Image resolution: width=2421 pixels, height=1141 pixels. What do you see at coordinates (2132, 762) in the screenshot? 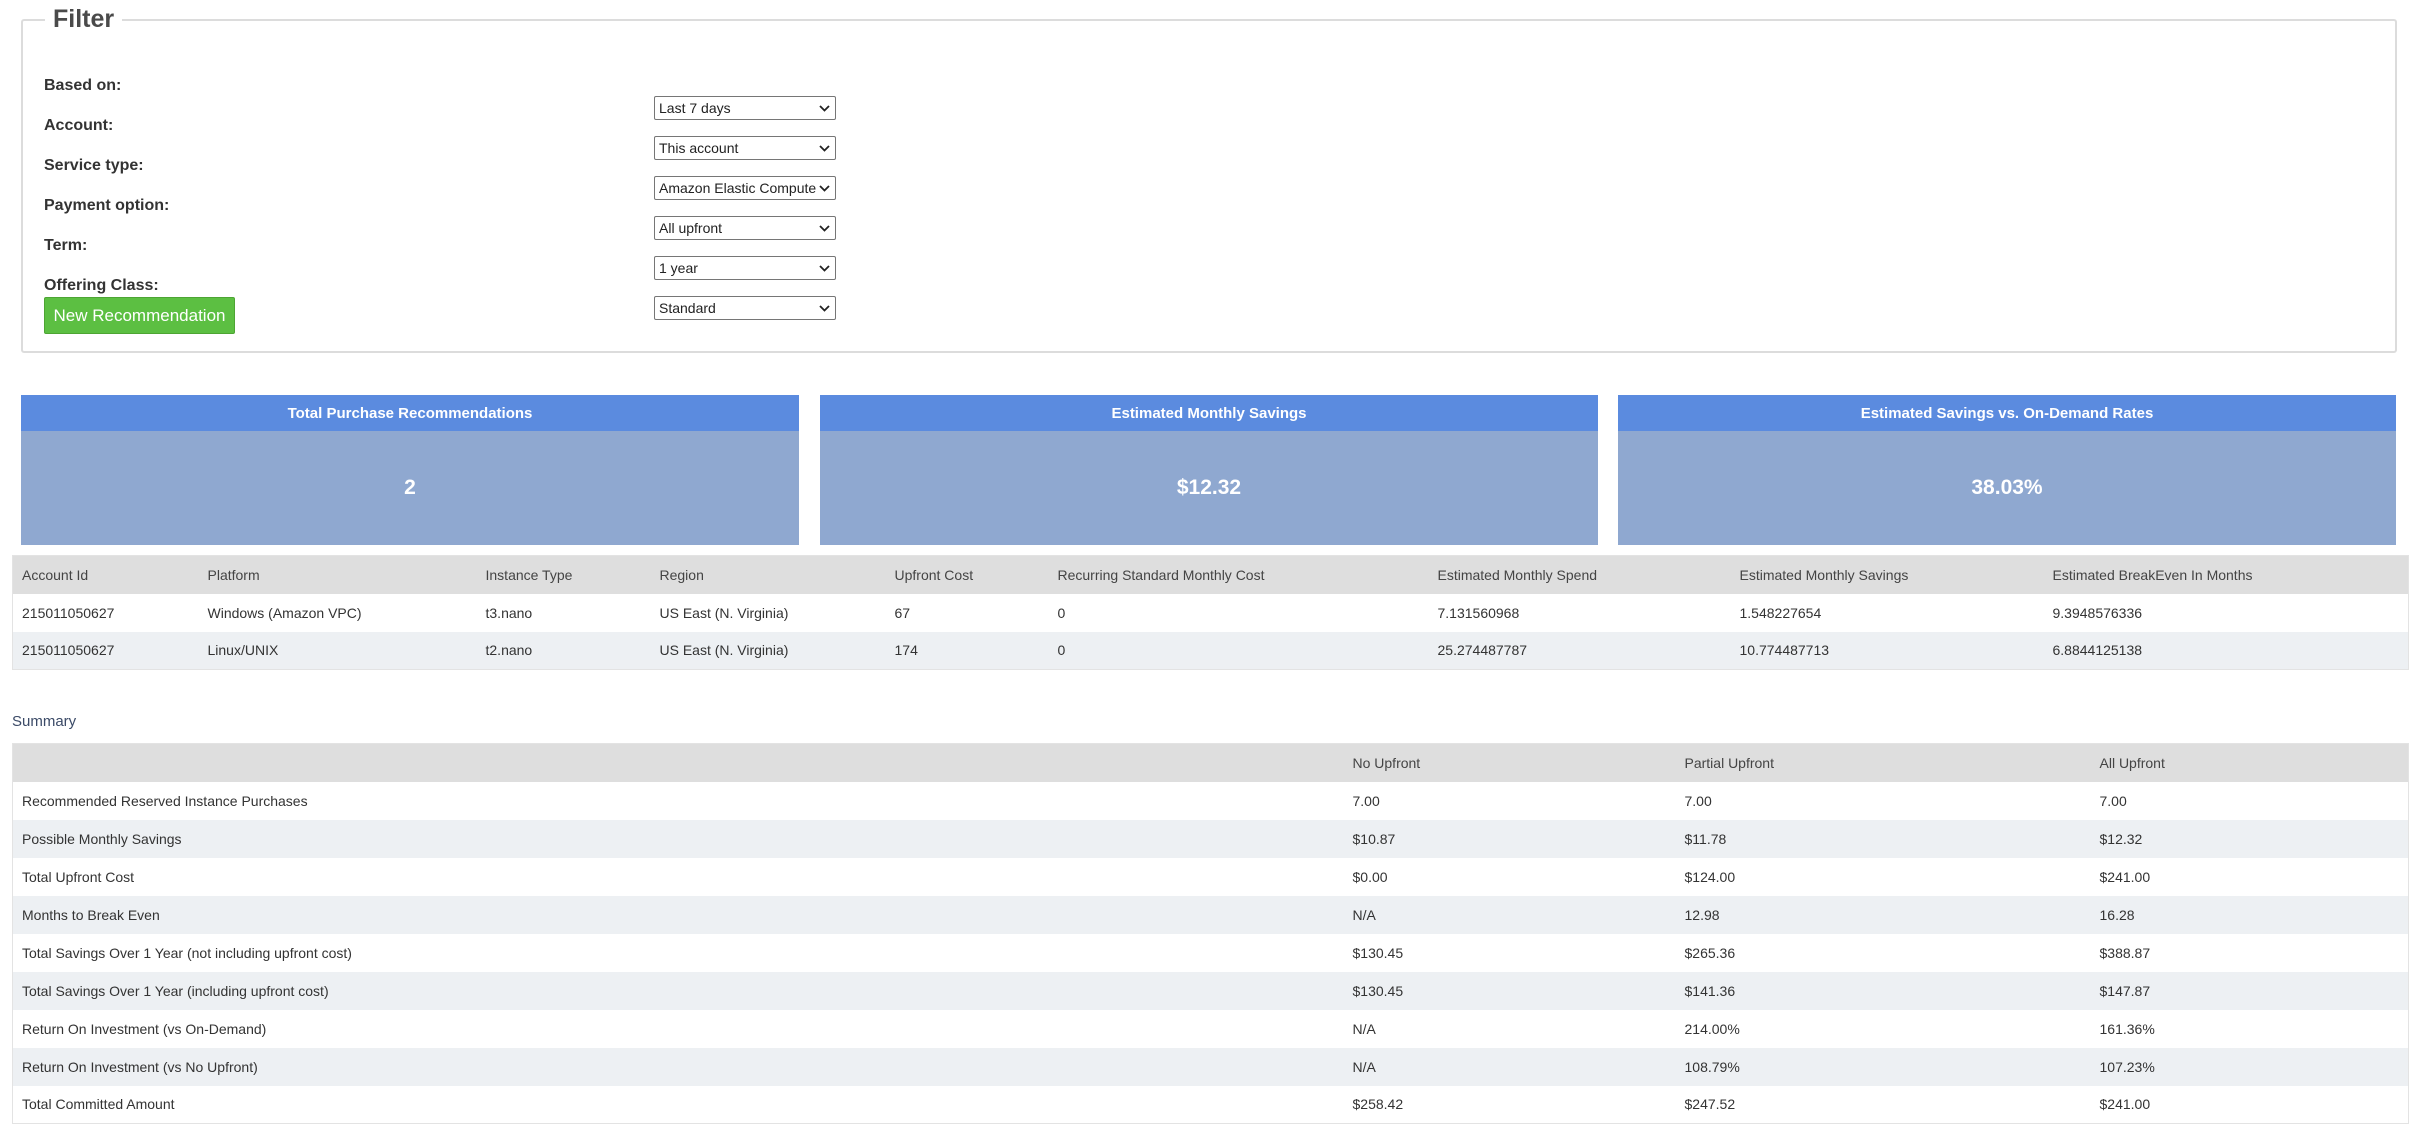
I see `column-header: All Upfront` at bounding box center [2132, 762].